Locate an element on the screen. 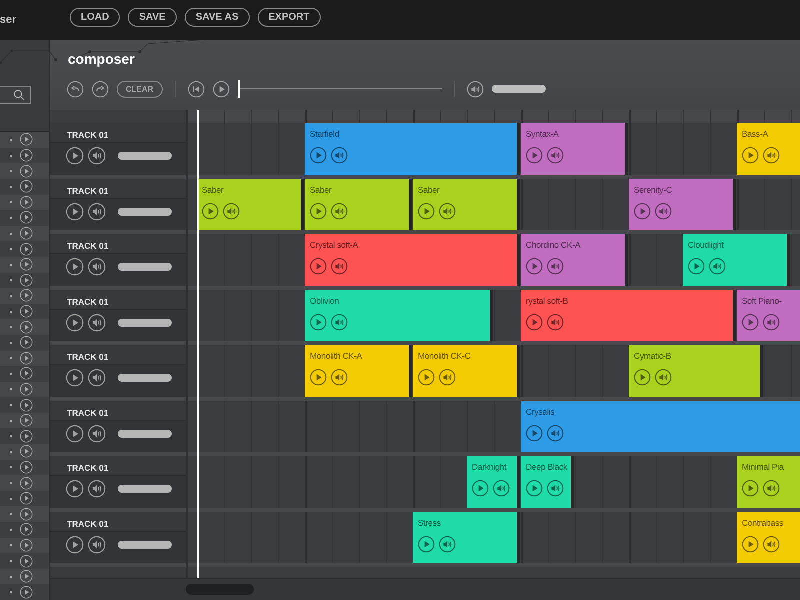 The height and width of the screenshot is (600, 800). clip: Serenity-C is located at coordinates (681, 204).